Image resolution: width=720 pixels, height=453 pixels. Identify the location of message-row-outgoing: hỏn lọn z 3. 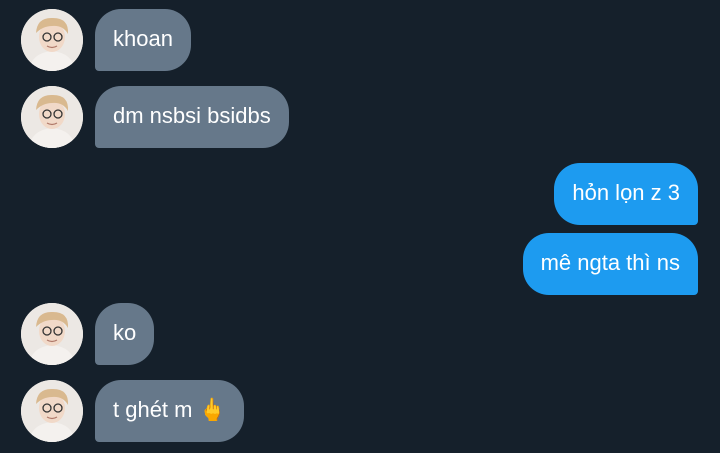
(360, 194).